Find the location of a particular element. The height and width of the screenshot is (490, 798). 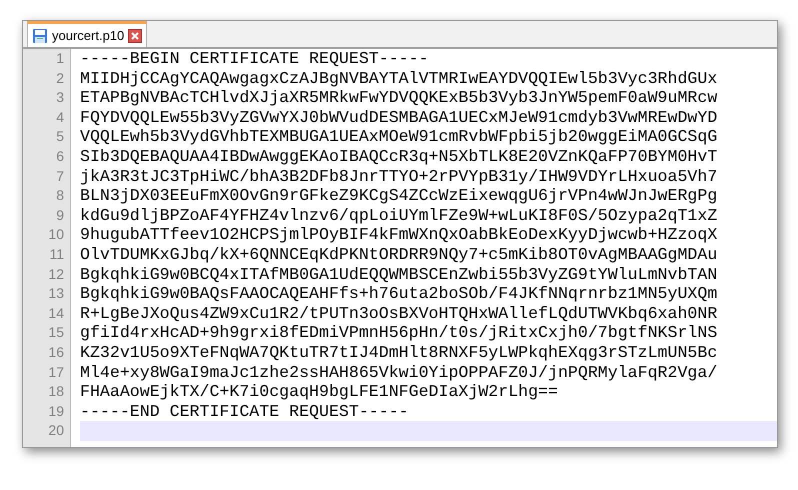

code-line: -----END CERTIFICATE REQUEST----- is located at coordinates (245, 412).